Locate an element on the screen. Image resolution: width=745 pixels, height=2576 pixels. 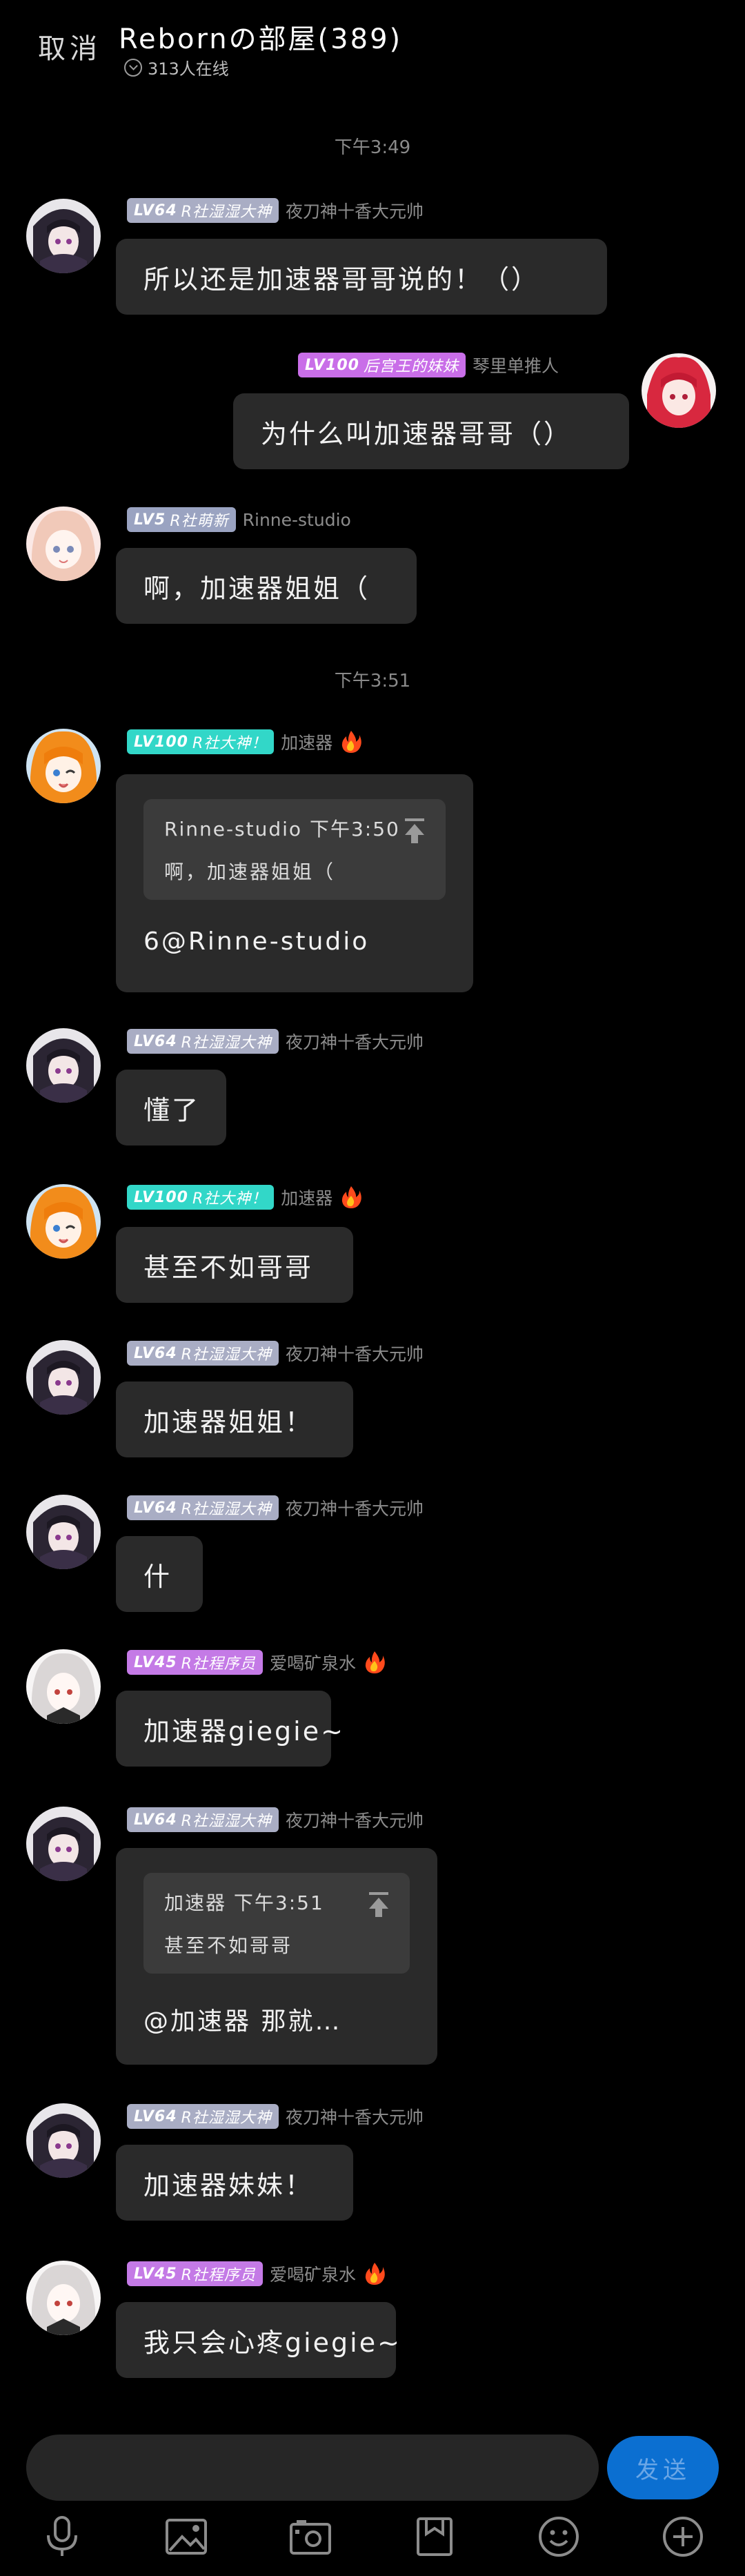
message-text: 加速器姐姐！ is located at coordinates (228, 1421).